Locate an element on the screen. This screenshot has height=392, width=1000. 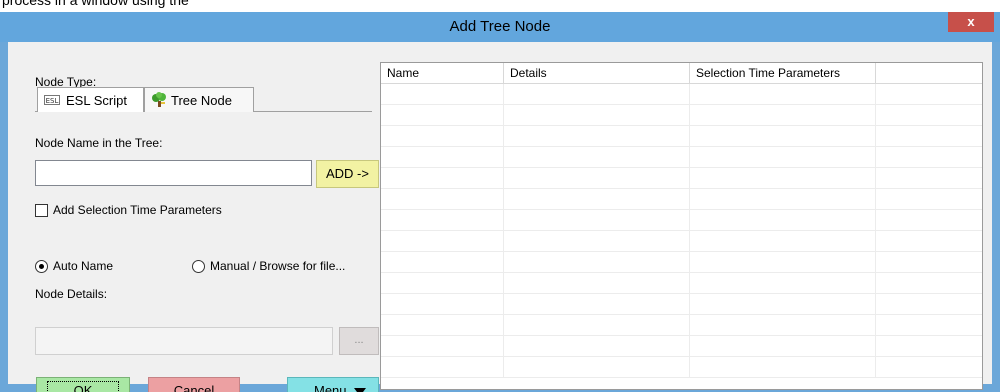
column-header-selection-time-parameters: Selection Time Parameters is located at coordinates (783, 73).